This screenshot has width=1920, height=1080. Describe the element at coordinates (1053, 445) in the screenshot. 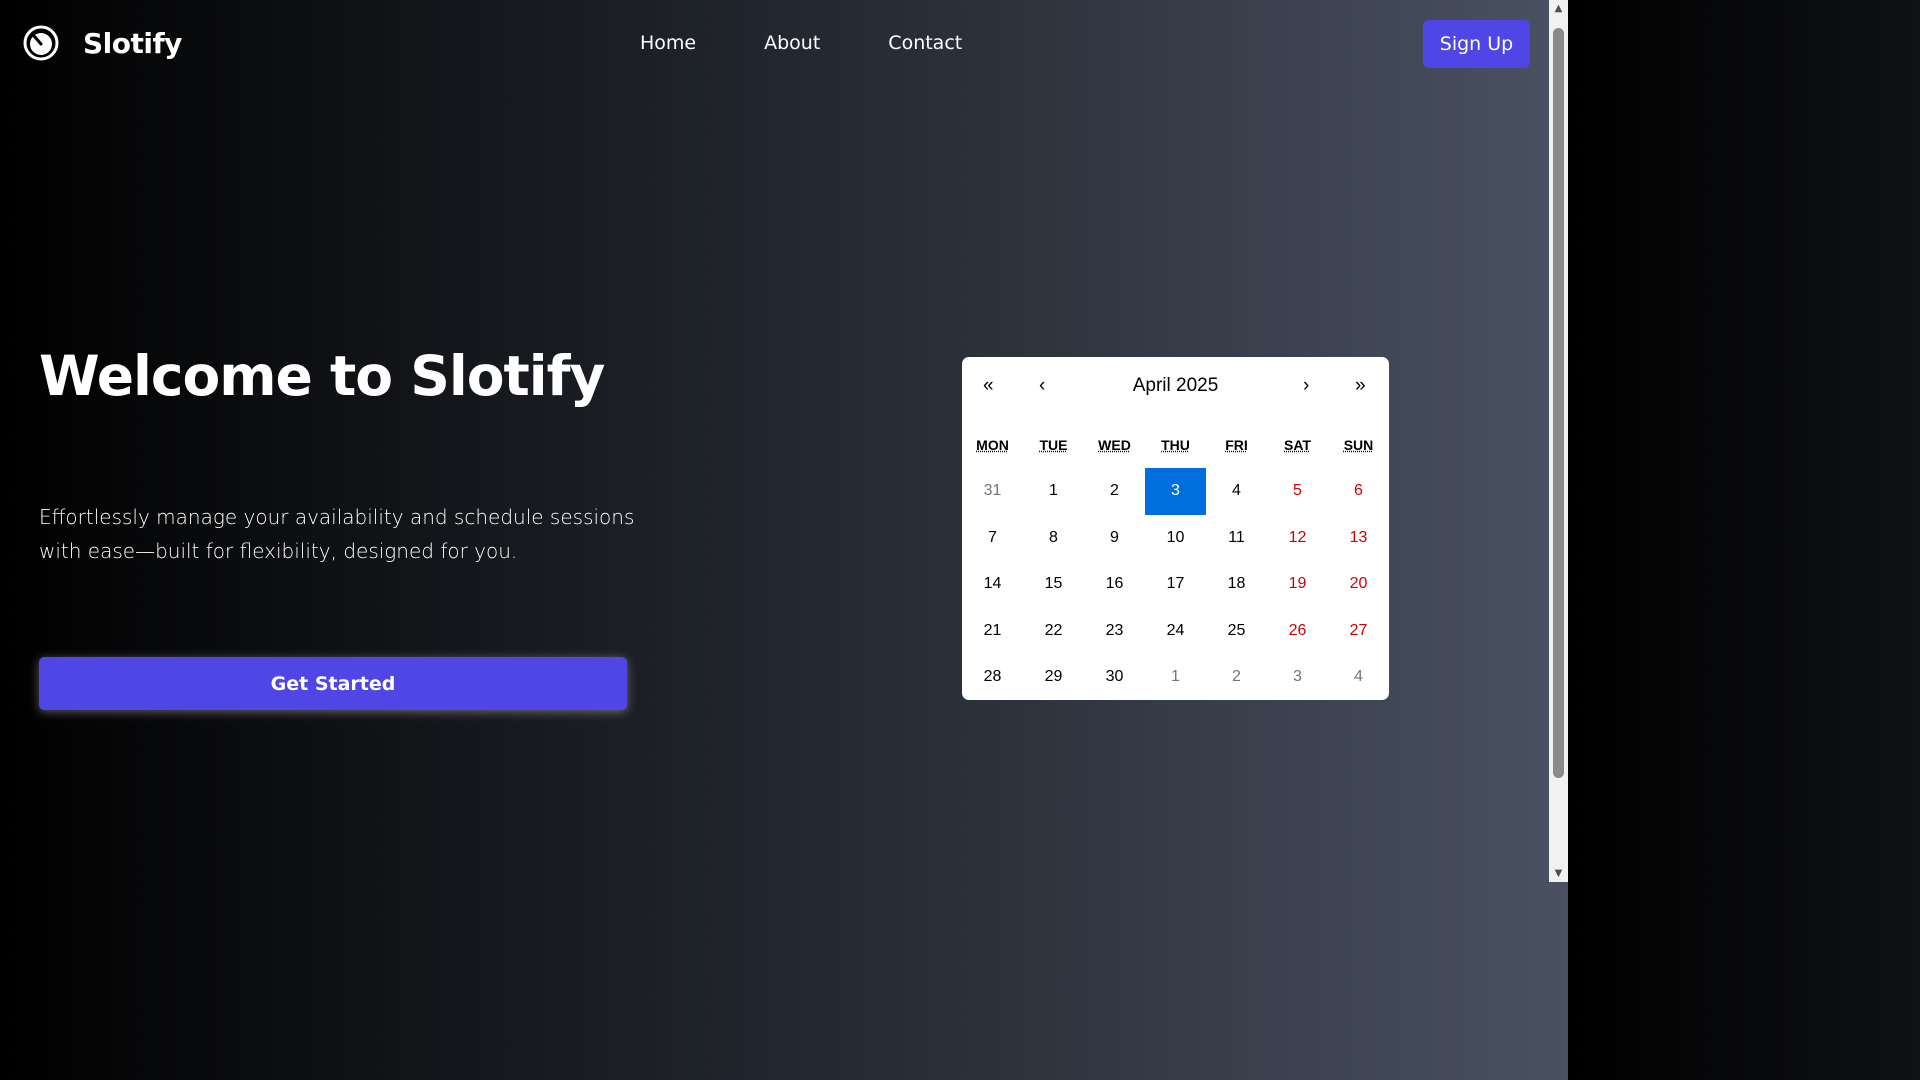

I see `weekday-tue: TUE` at that location.